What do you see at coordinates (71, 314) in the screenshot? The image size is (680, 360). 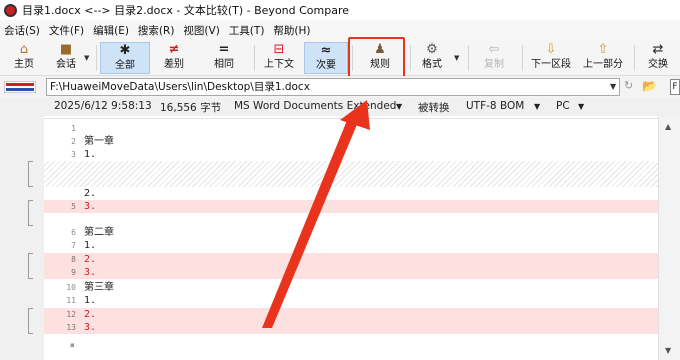 I see `line-number: 12` at bounding box center [71, 314].